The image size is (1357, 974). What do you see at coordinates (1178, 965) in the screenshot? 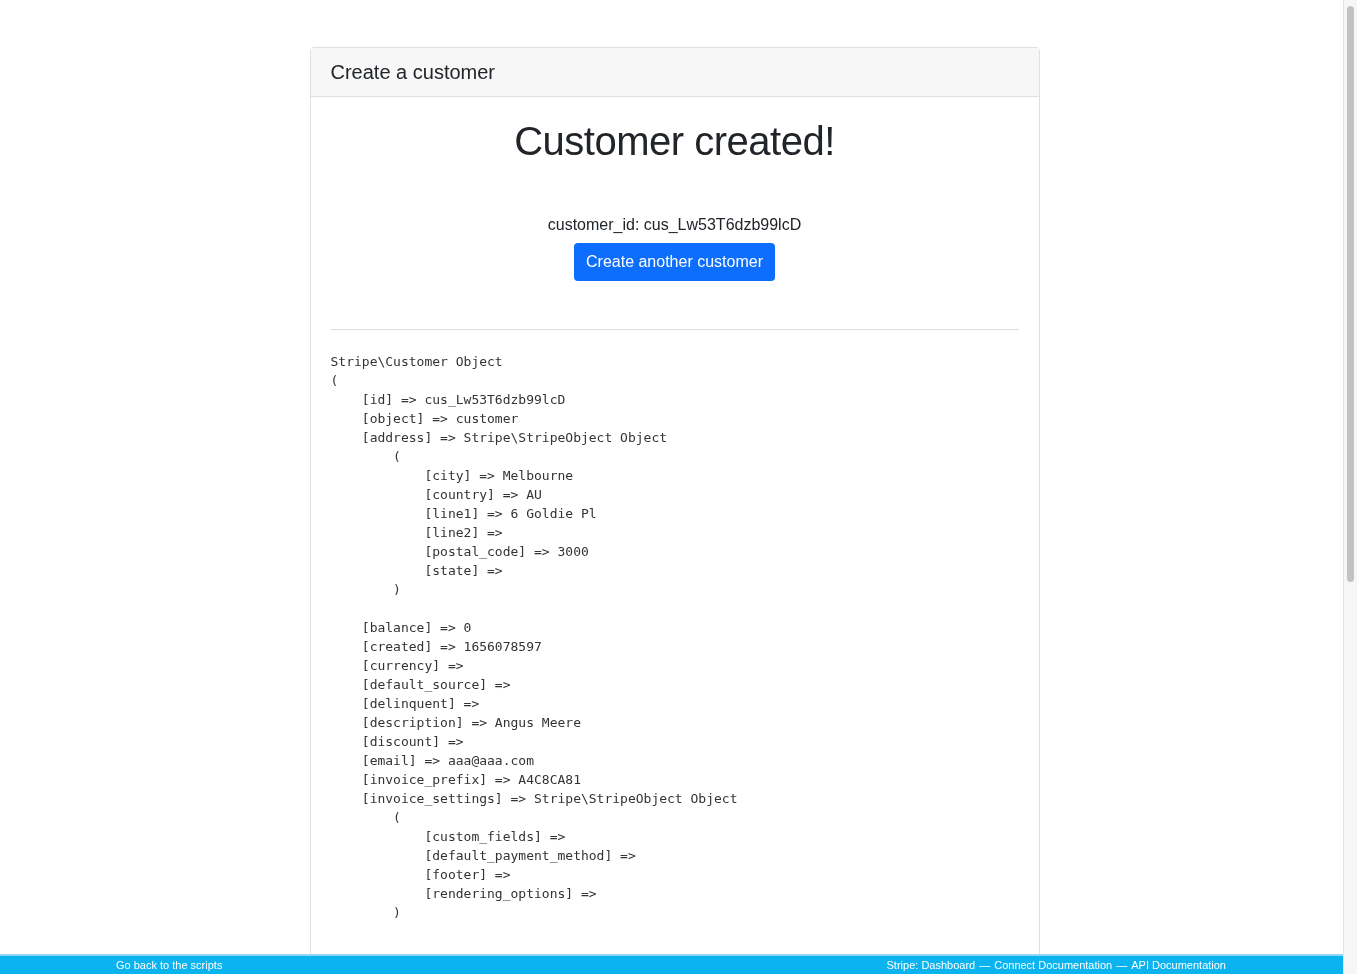
I see `footer-link: API Documentation` at bounding box center [1178, 965].